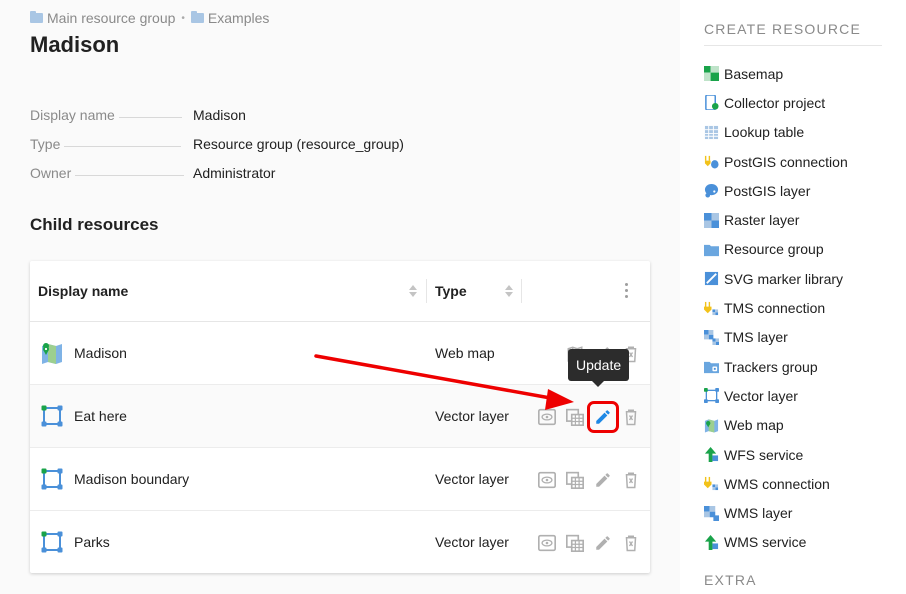 This screenshot has height=594, width=906. What do you see at coordinates (100, 416) in the screenshot?
I see `resource-name-link: Eat here` at bounding box center [100, 416].